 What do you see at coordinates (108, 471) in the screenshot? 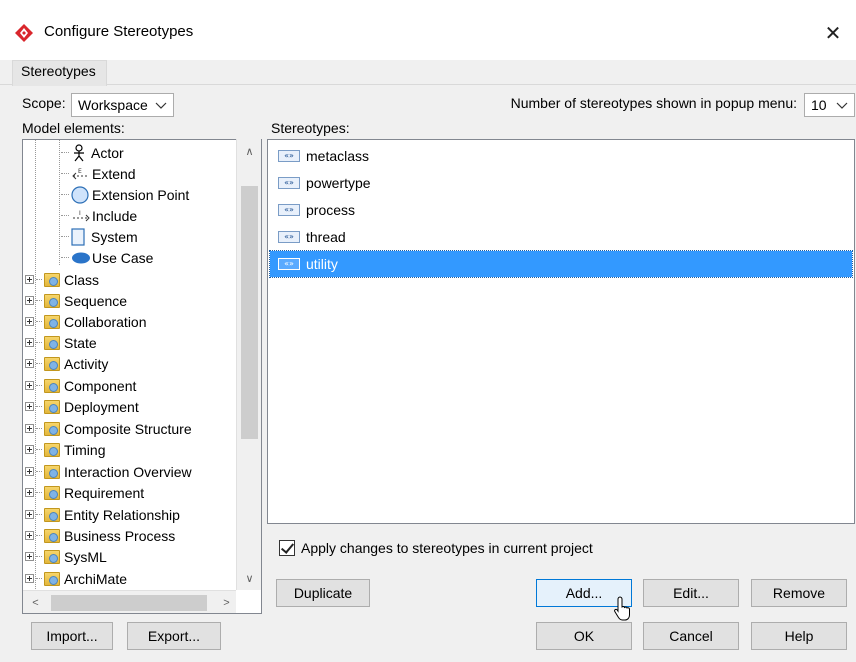
I see `tree-folder-interaction-overview: Interaction Overview` at bounding box center [108, 471].